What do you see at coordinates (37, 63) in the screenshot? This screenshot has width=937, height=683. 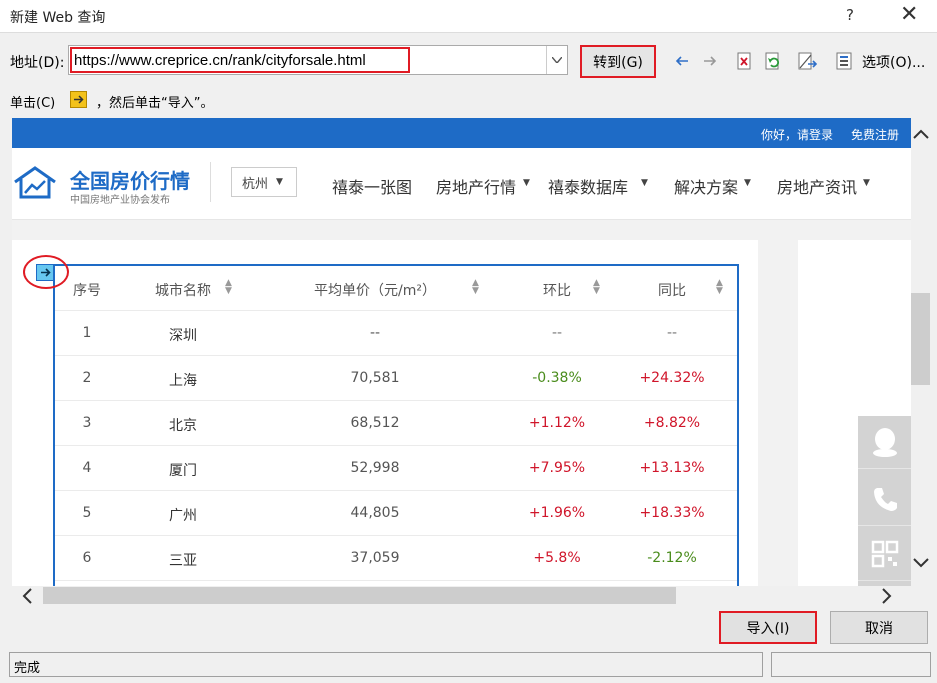 I see `address-label: 地址(D):` at bounding box center [37, 63].